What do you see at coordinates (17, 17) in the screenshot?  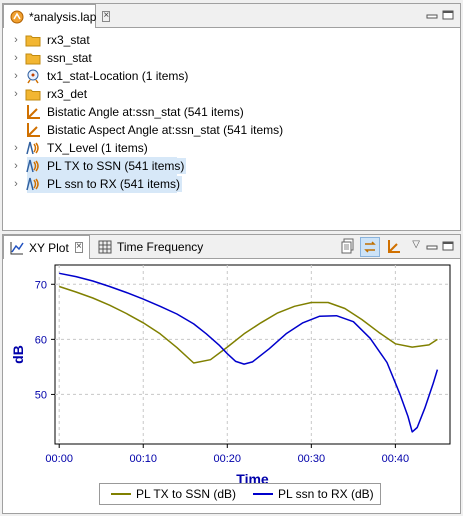 I see `analysis-file-icon` at bounding box center [17, 17].